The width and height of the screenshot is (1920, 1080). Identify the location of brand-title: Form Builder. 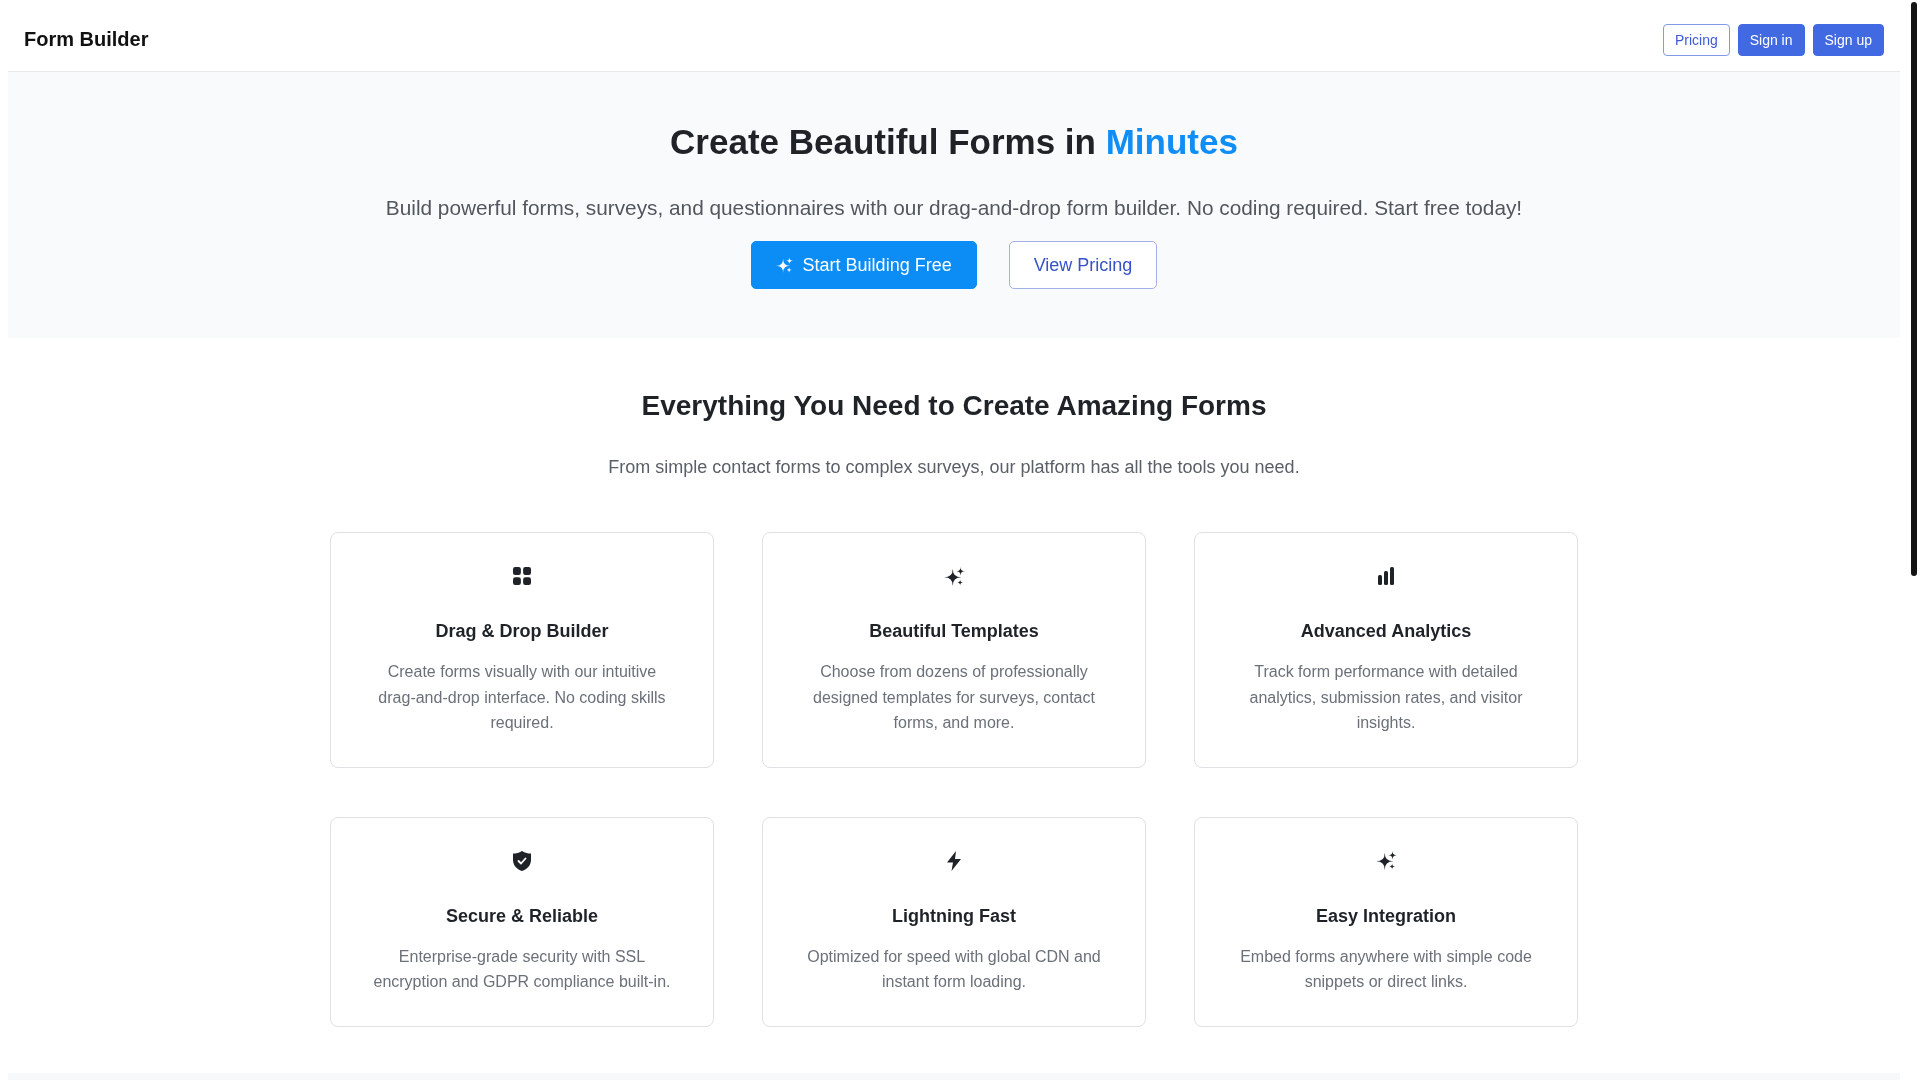
(86, 39).